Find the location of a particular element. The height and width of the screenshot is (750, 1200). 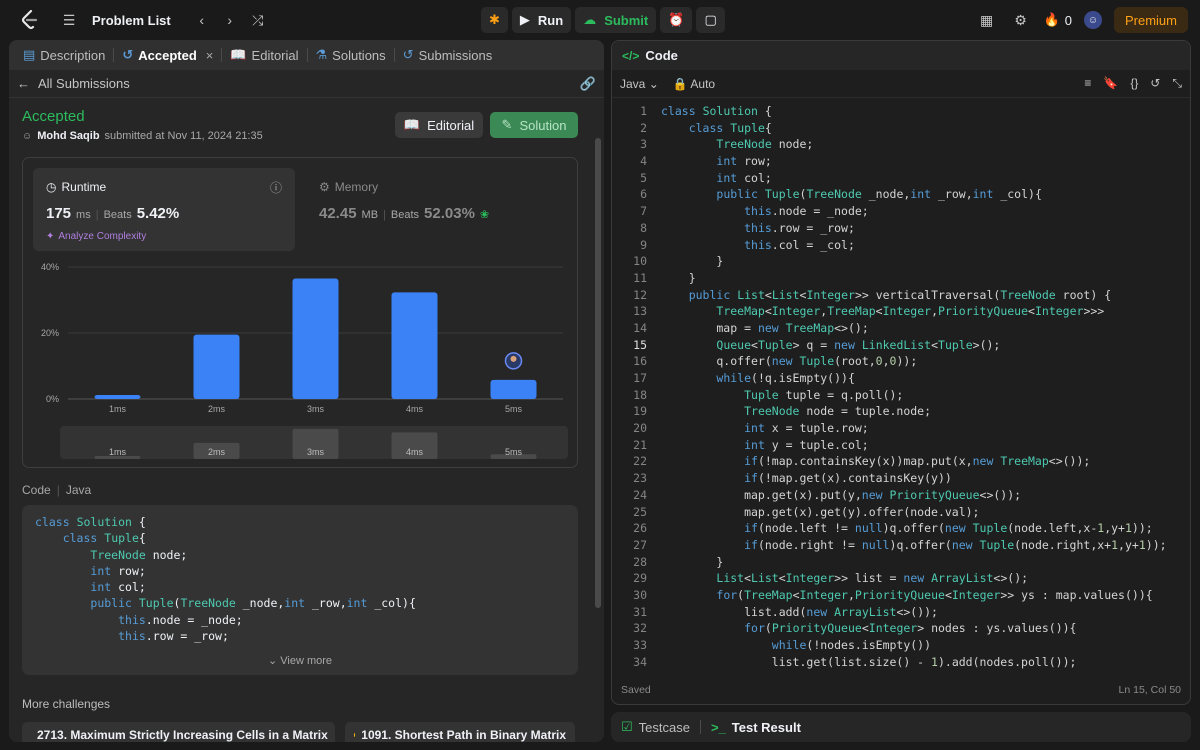

tab-submissions: ↺ Submissions is located at coordinates (448, 55).